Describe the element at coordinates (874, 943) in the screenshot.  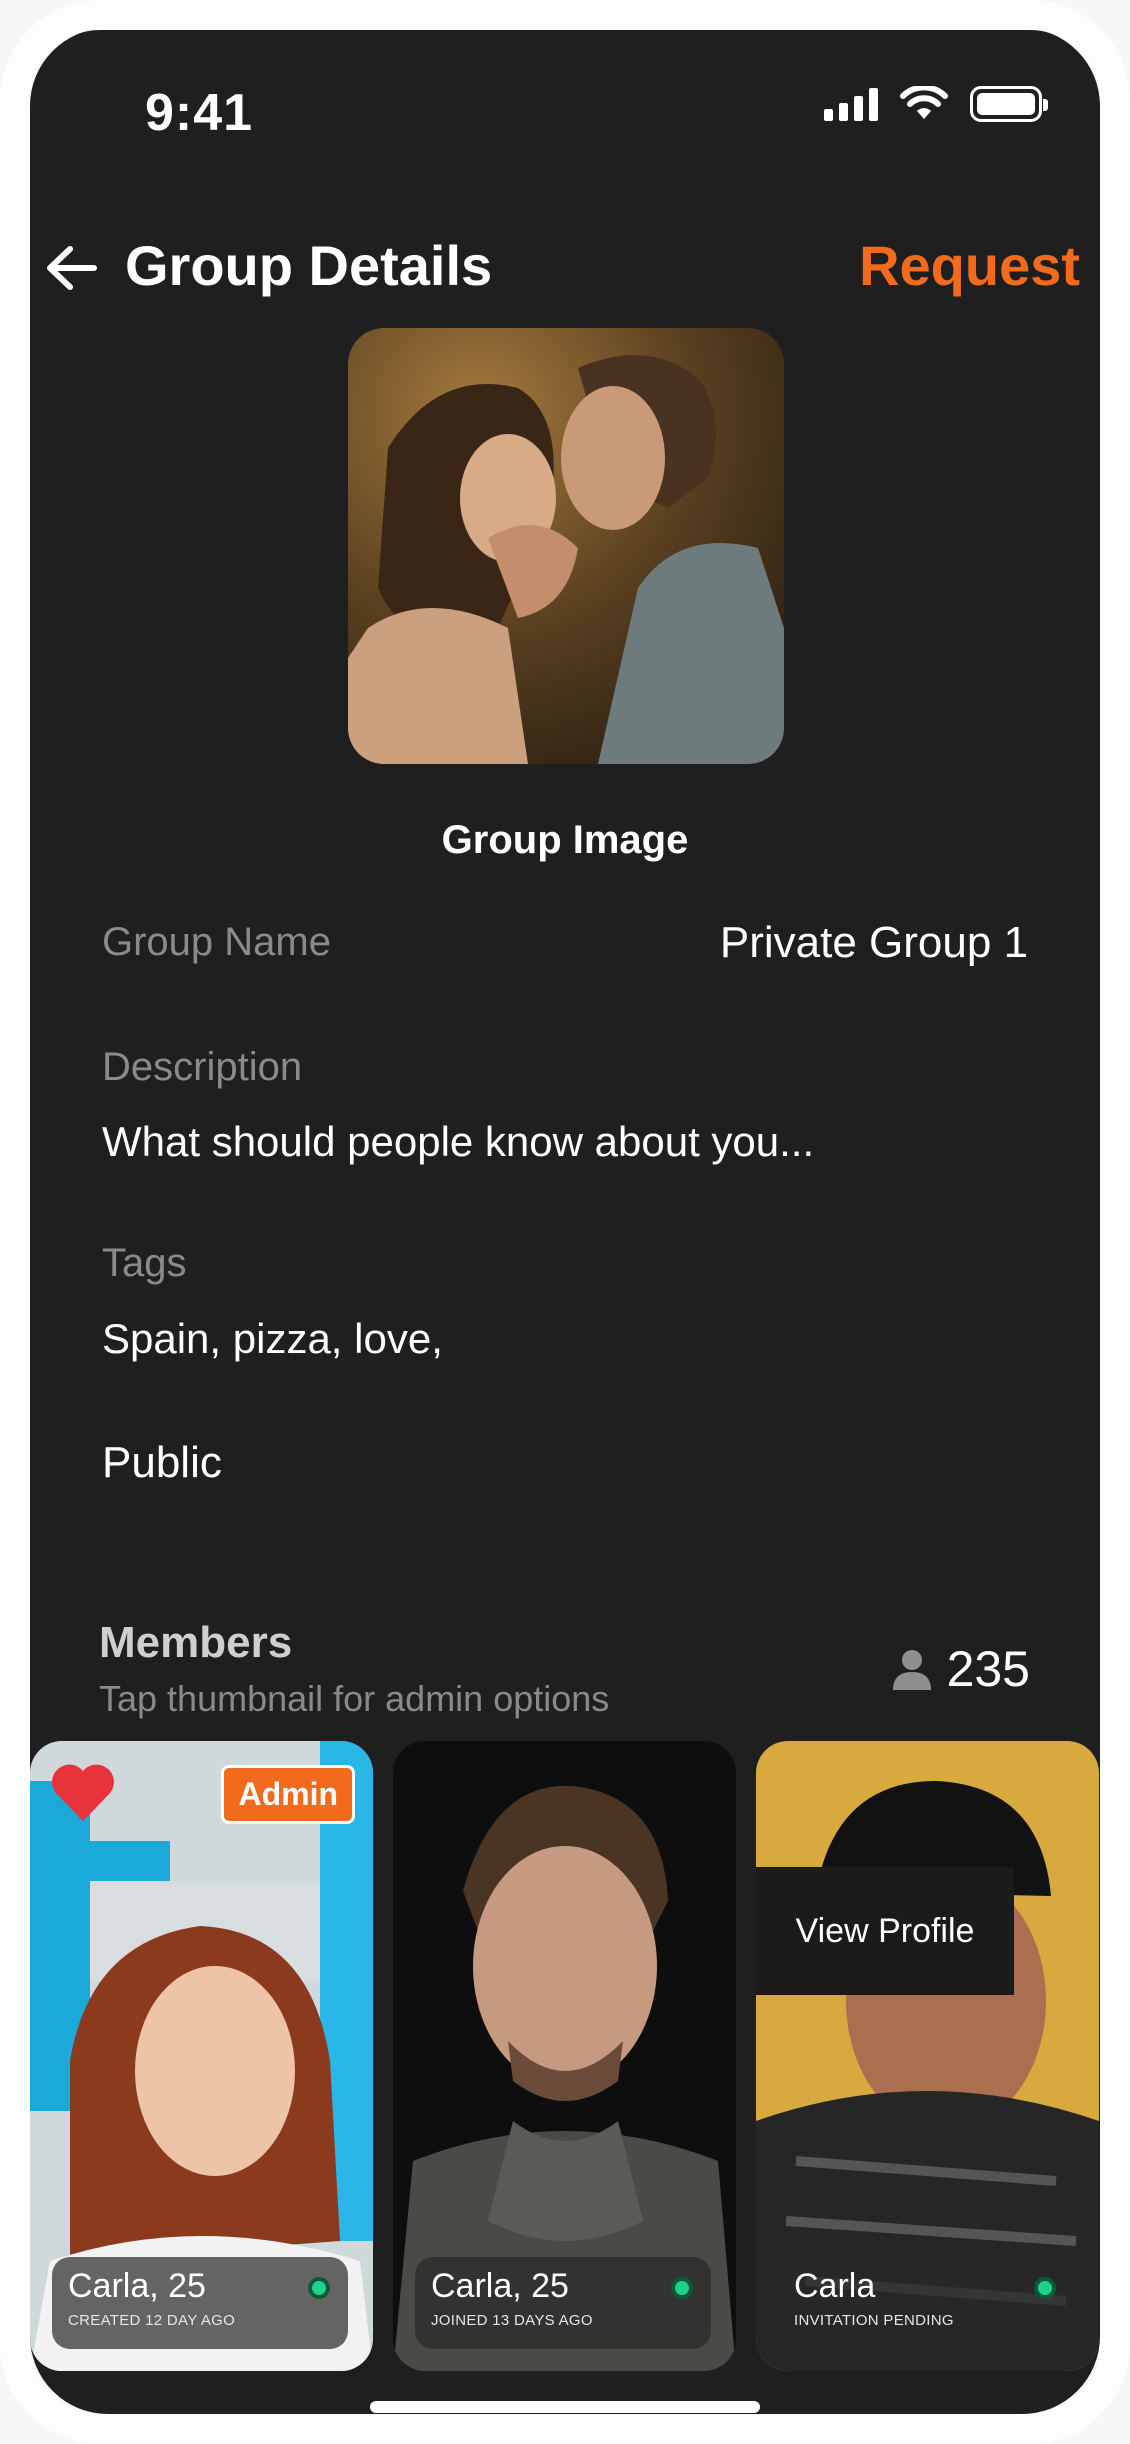
I see `group-name-value: Private Group 1` at that location.